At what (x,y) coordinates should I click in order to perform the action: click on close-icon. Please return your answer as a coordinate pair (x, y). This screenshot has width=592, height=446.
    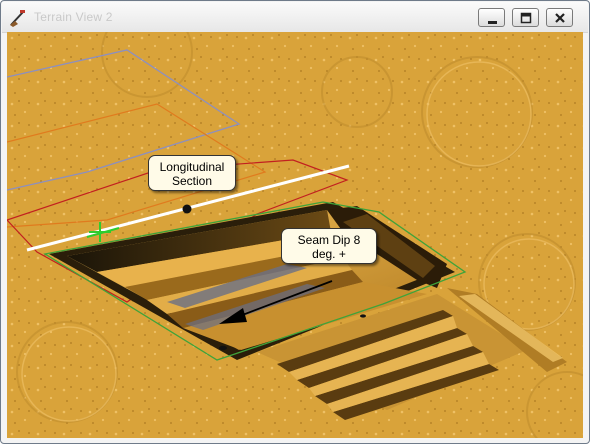
    Looking at the image, I should click on (560, 18).